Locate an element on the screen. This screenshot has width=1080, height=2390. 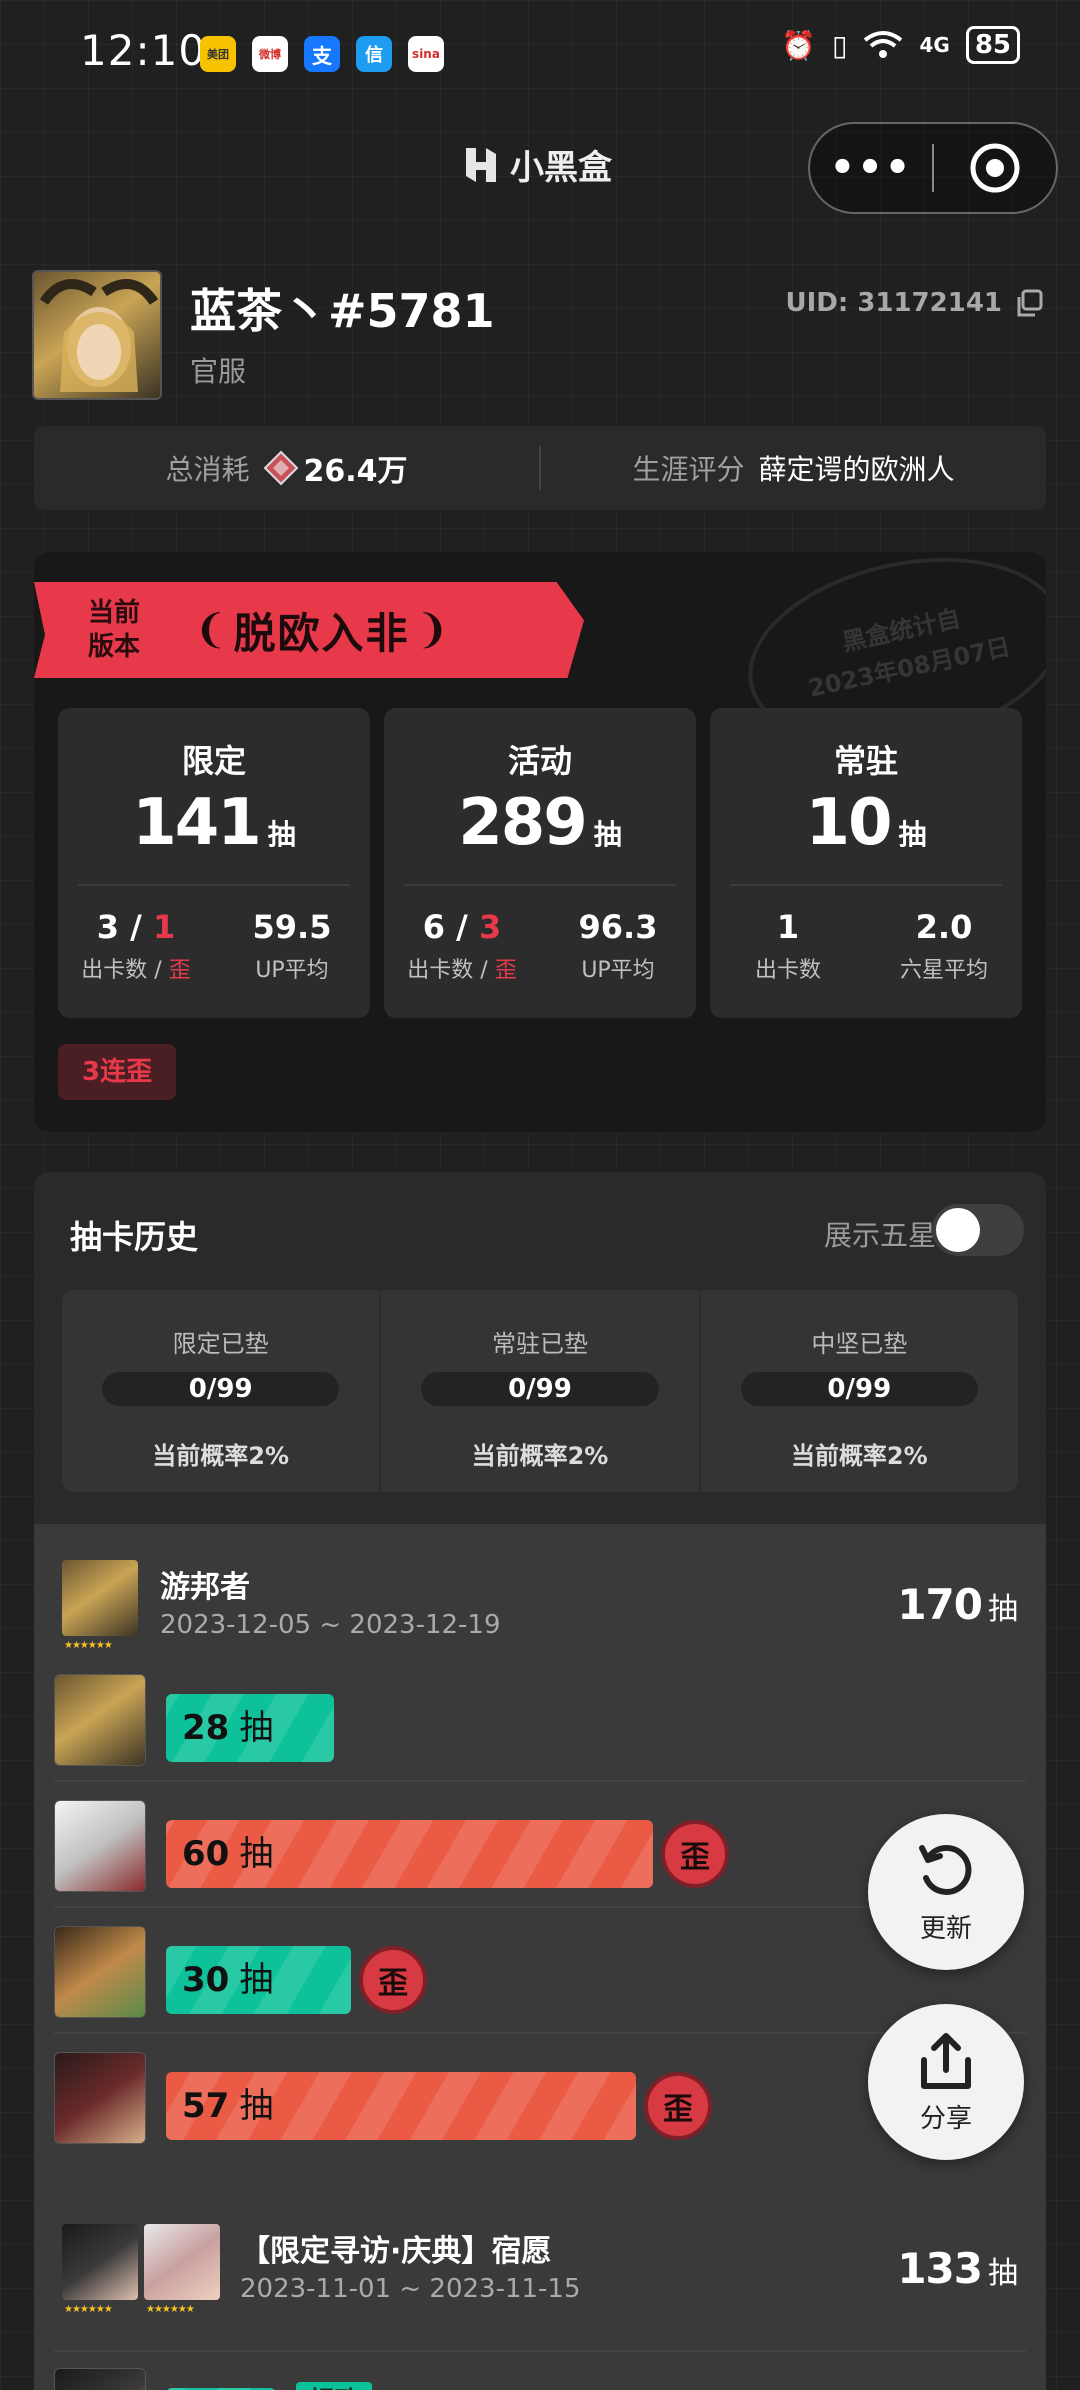
brand-logo: 小黑盒 is located at coordinates (536, 164).